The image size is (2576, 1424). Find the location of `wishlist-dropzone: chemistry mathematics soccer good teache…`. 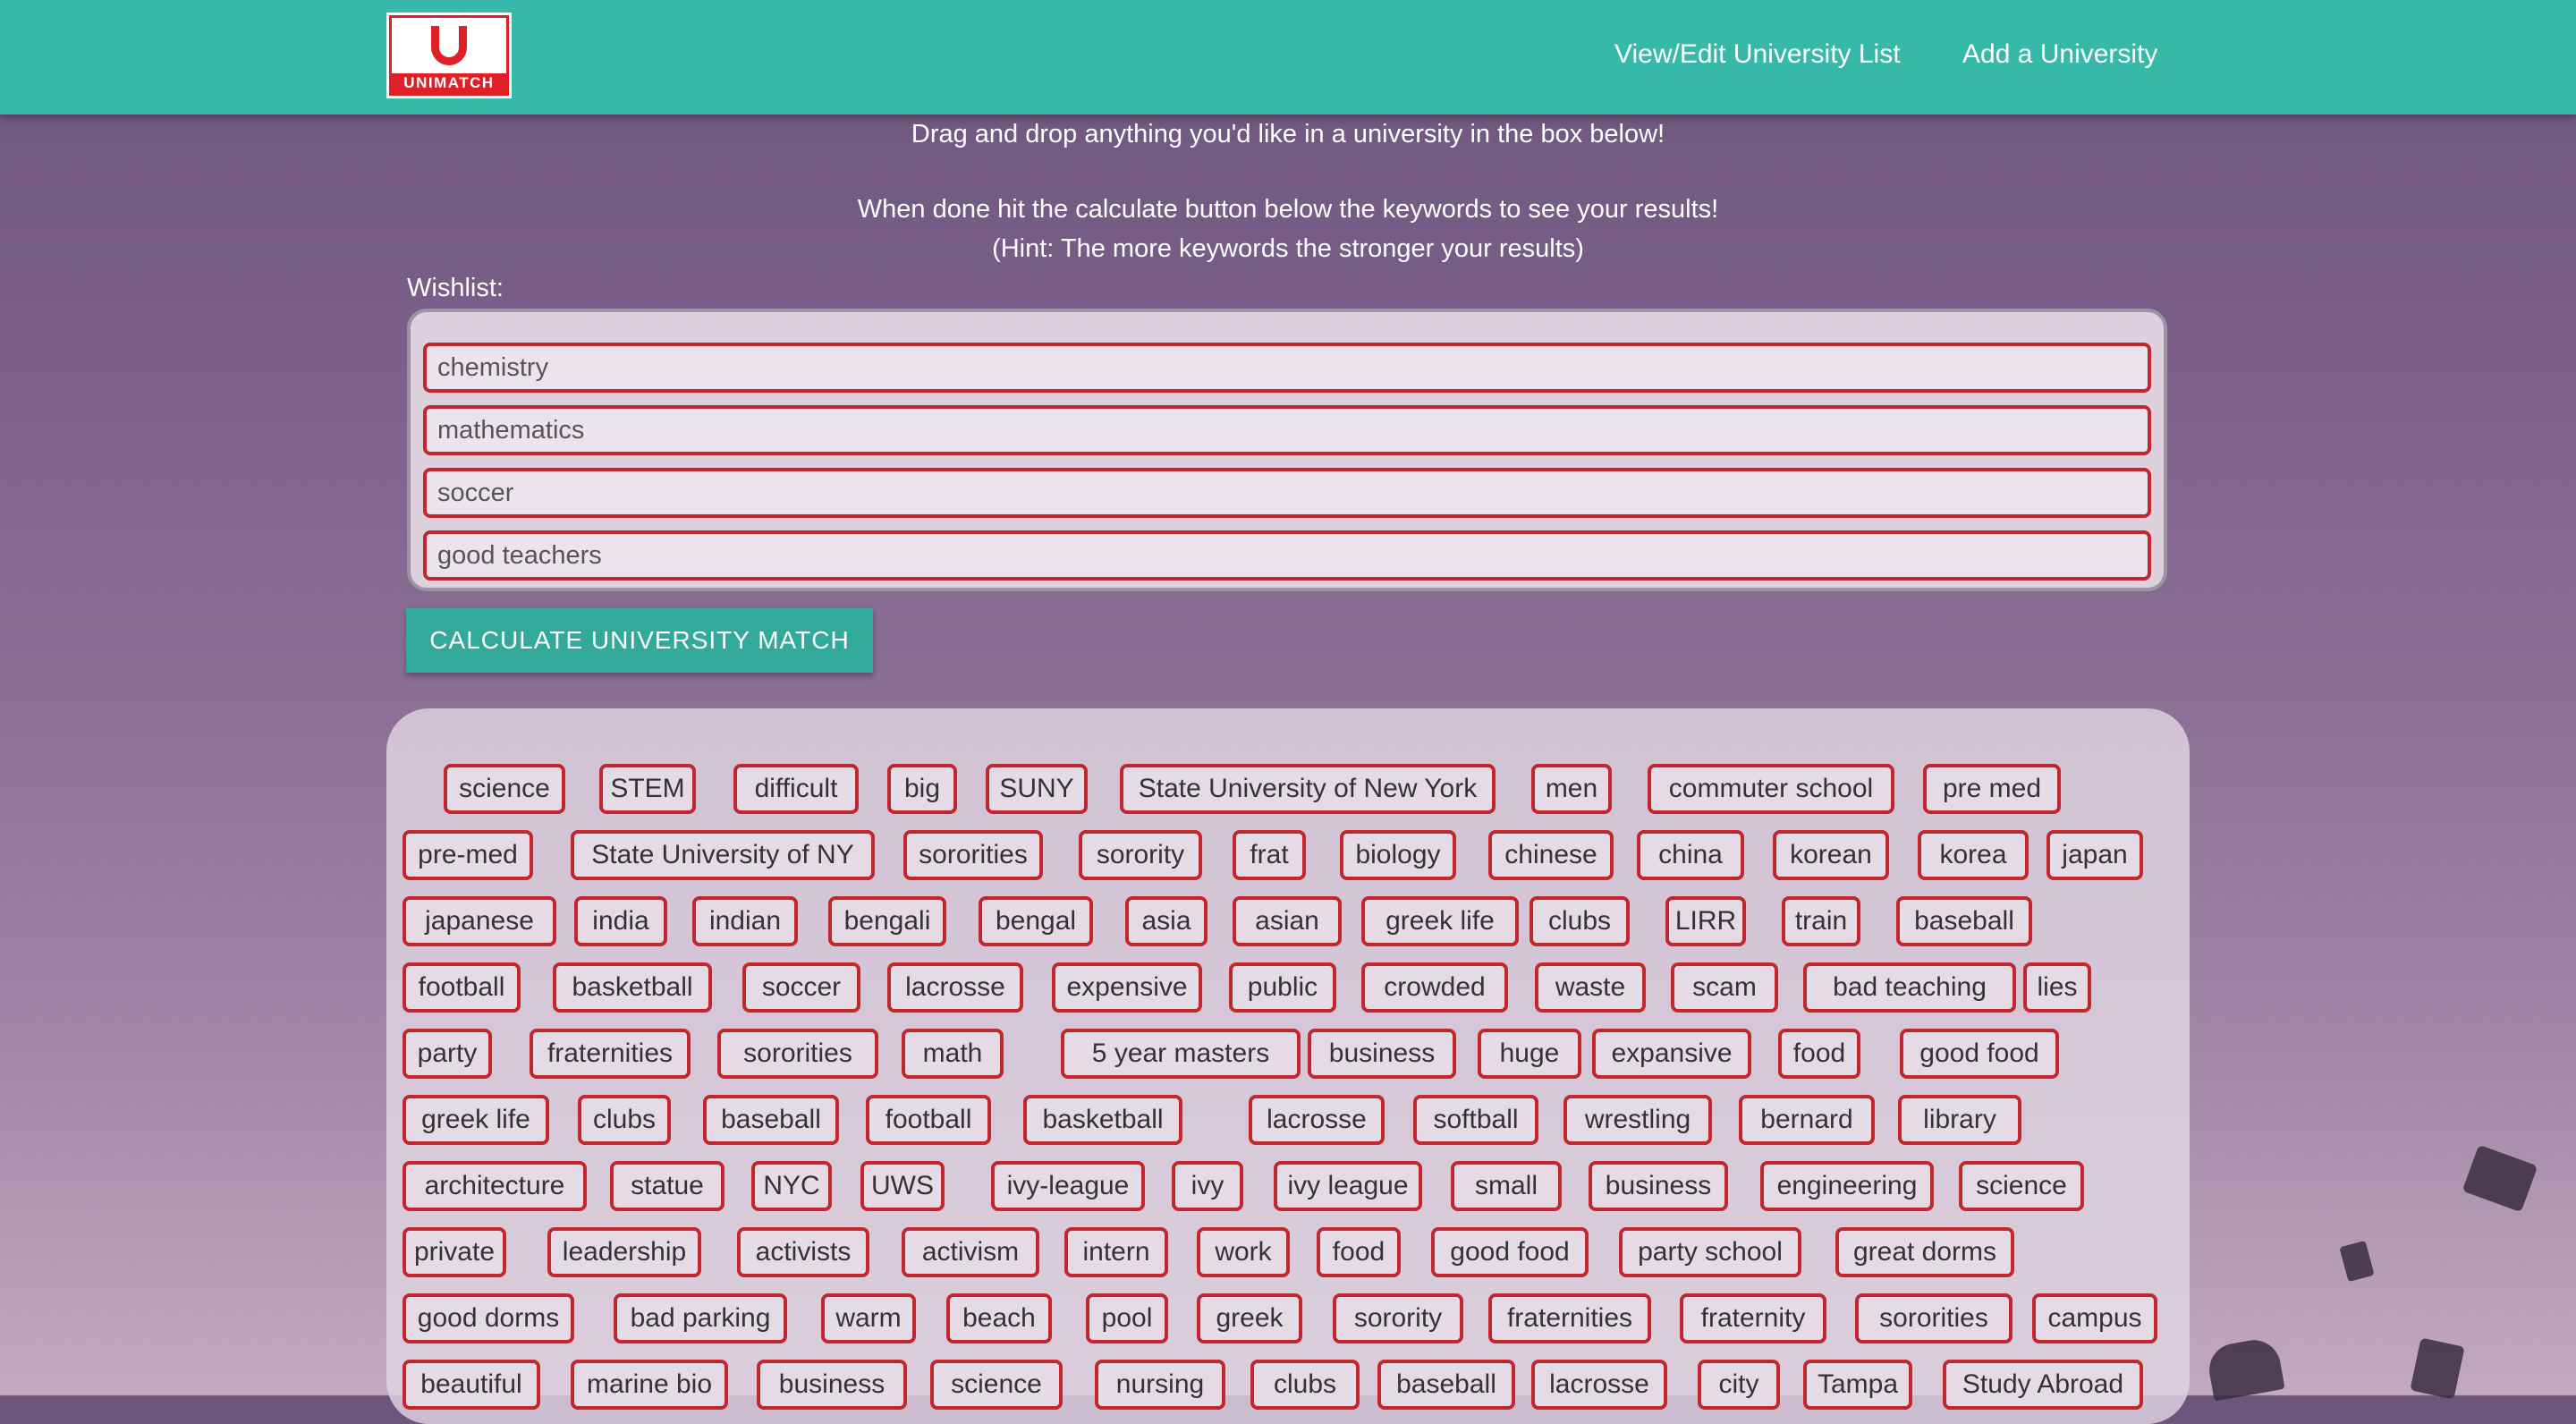

wishlist-dropzone: chemistry mathematics soccer good teache… is located at coordinates (1287, 450).